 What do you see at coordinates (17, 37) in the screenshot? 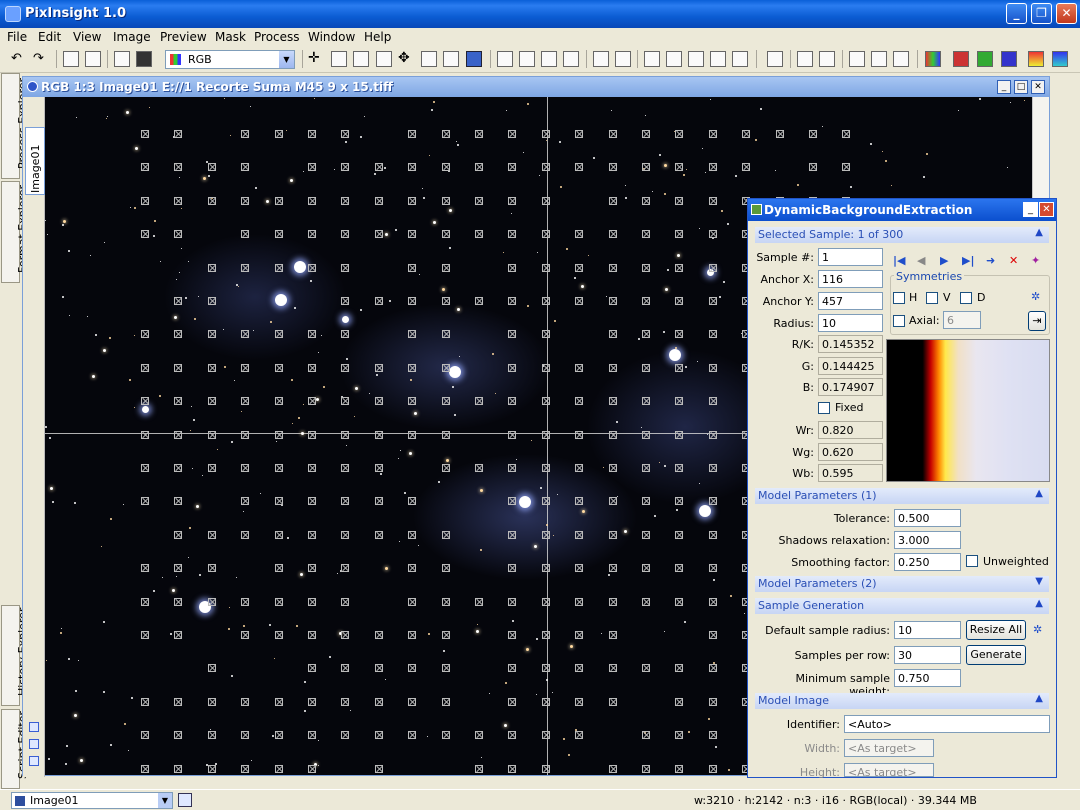
I see `menu-file: File` at bounding box center [17, 37].